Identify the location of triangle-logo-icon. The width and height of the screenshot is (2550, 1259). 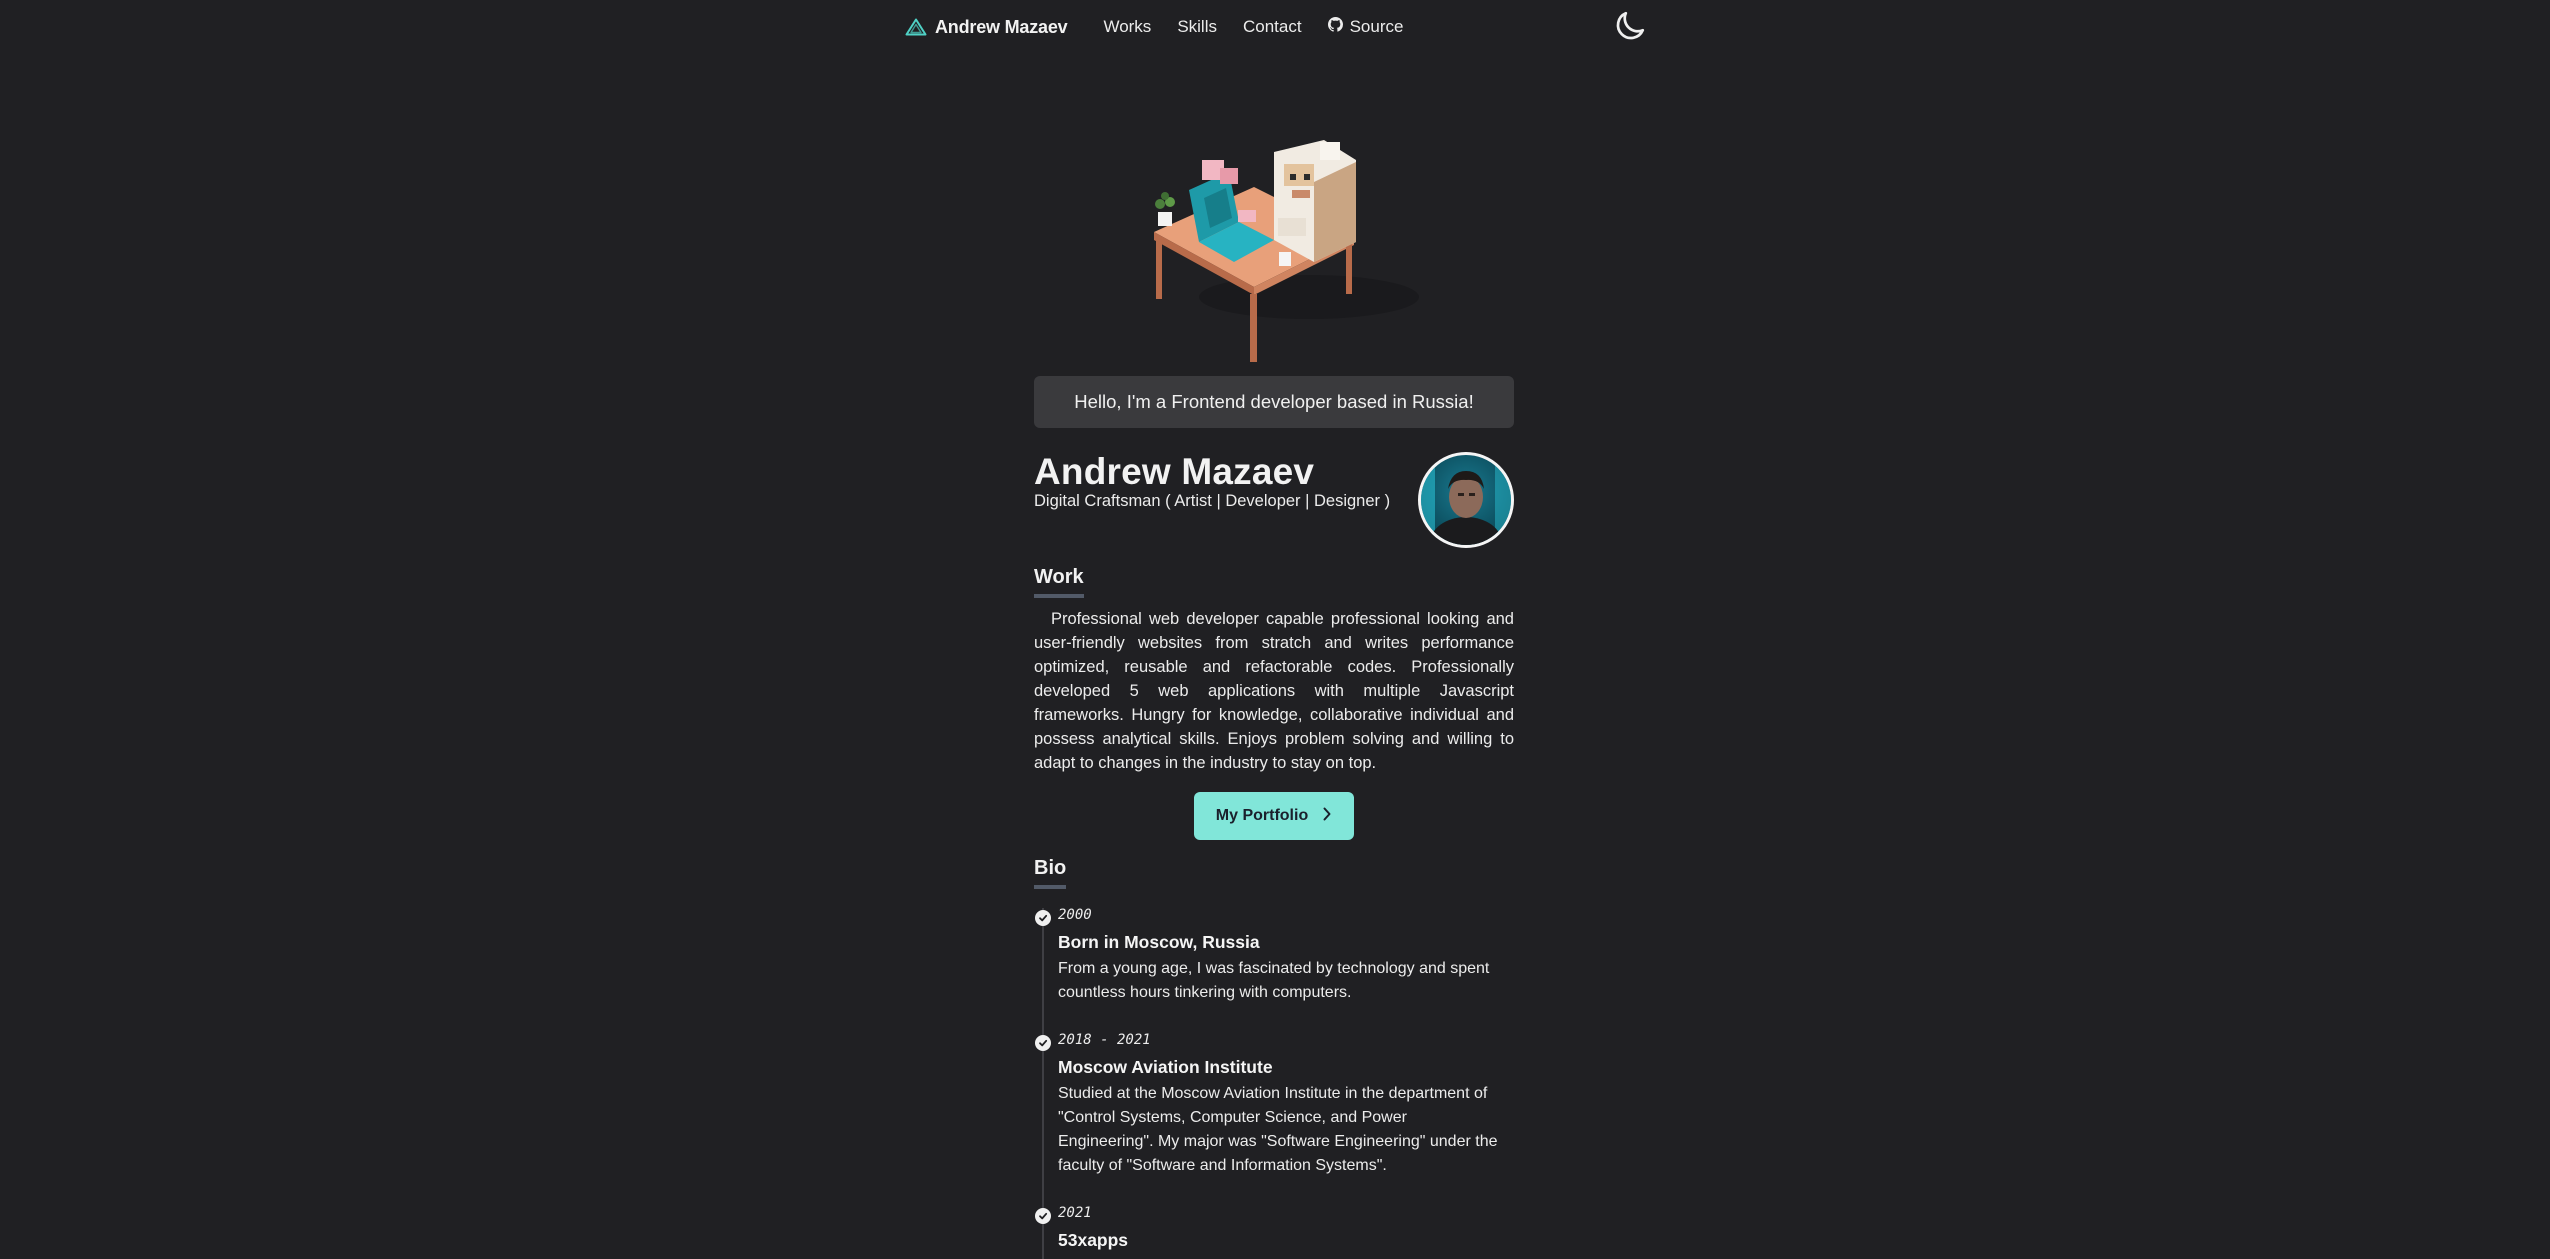
(916, 27).